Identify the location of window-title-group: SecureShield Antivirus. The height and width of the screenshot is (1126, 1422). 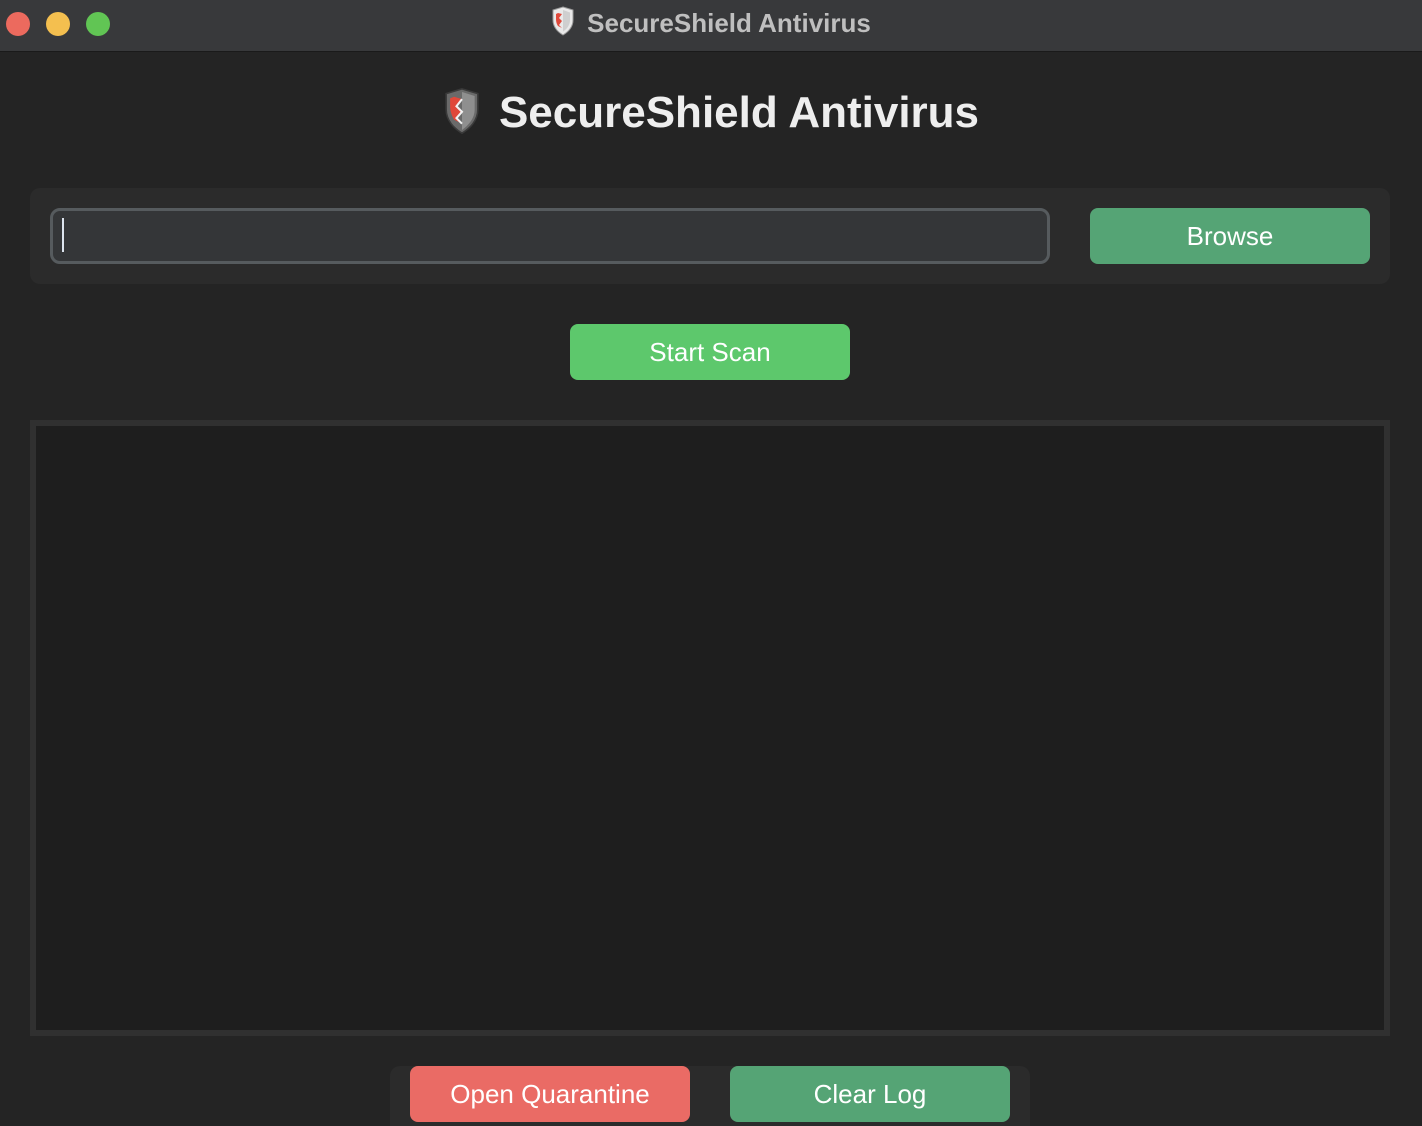
(711, 23).